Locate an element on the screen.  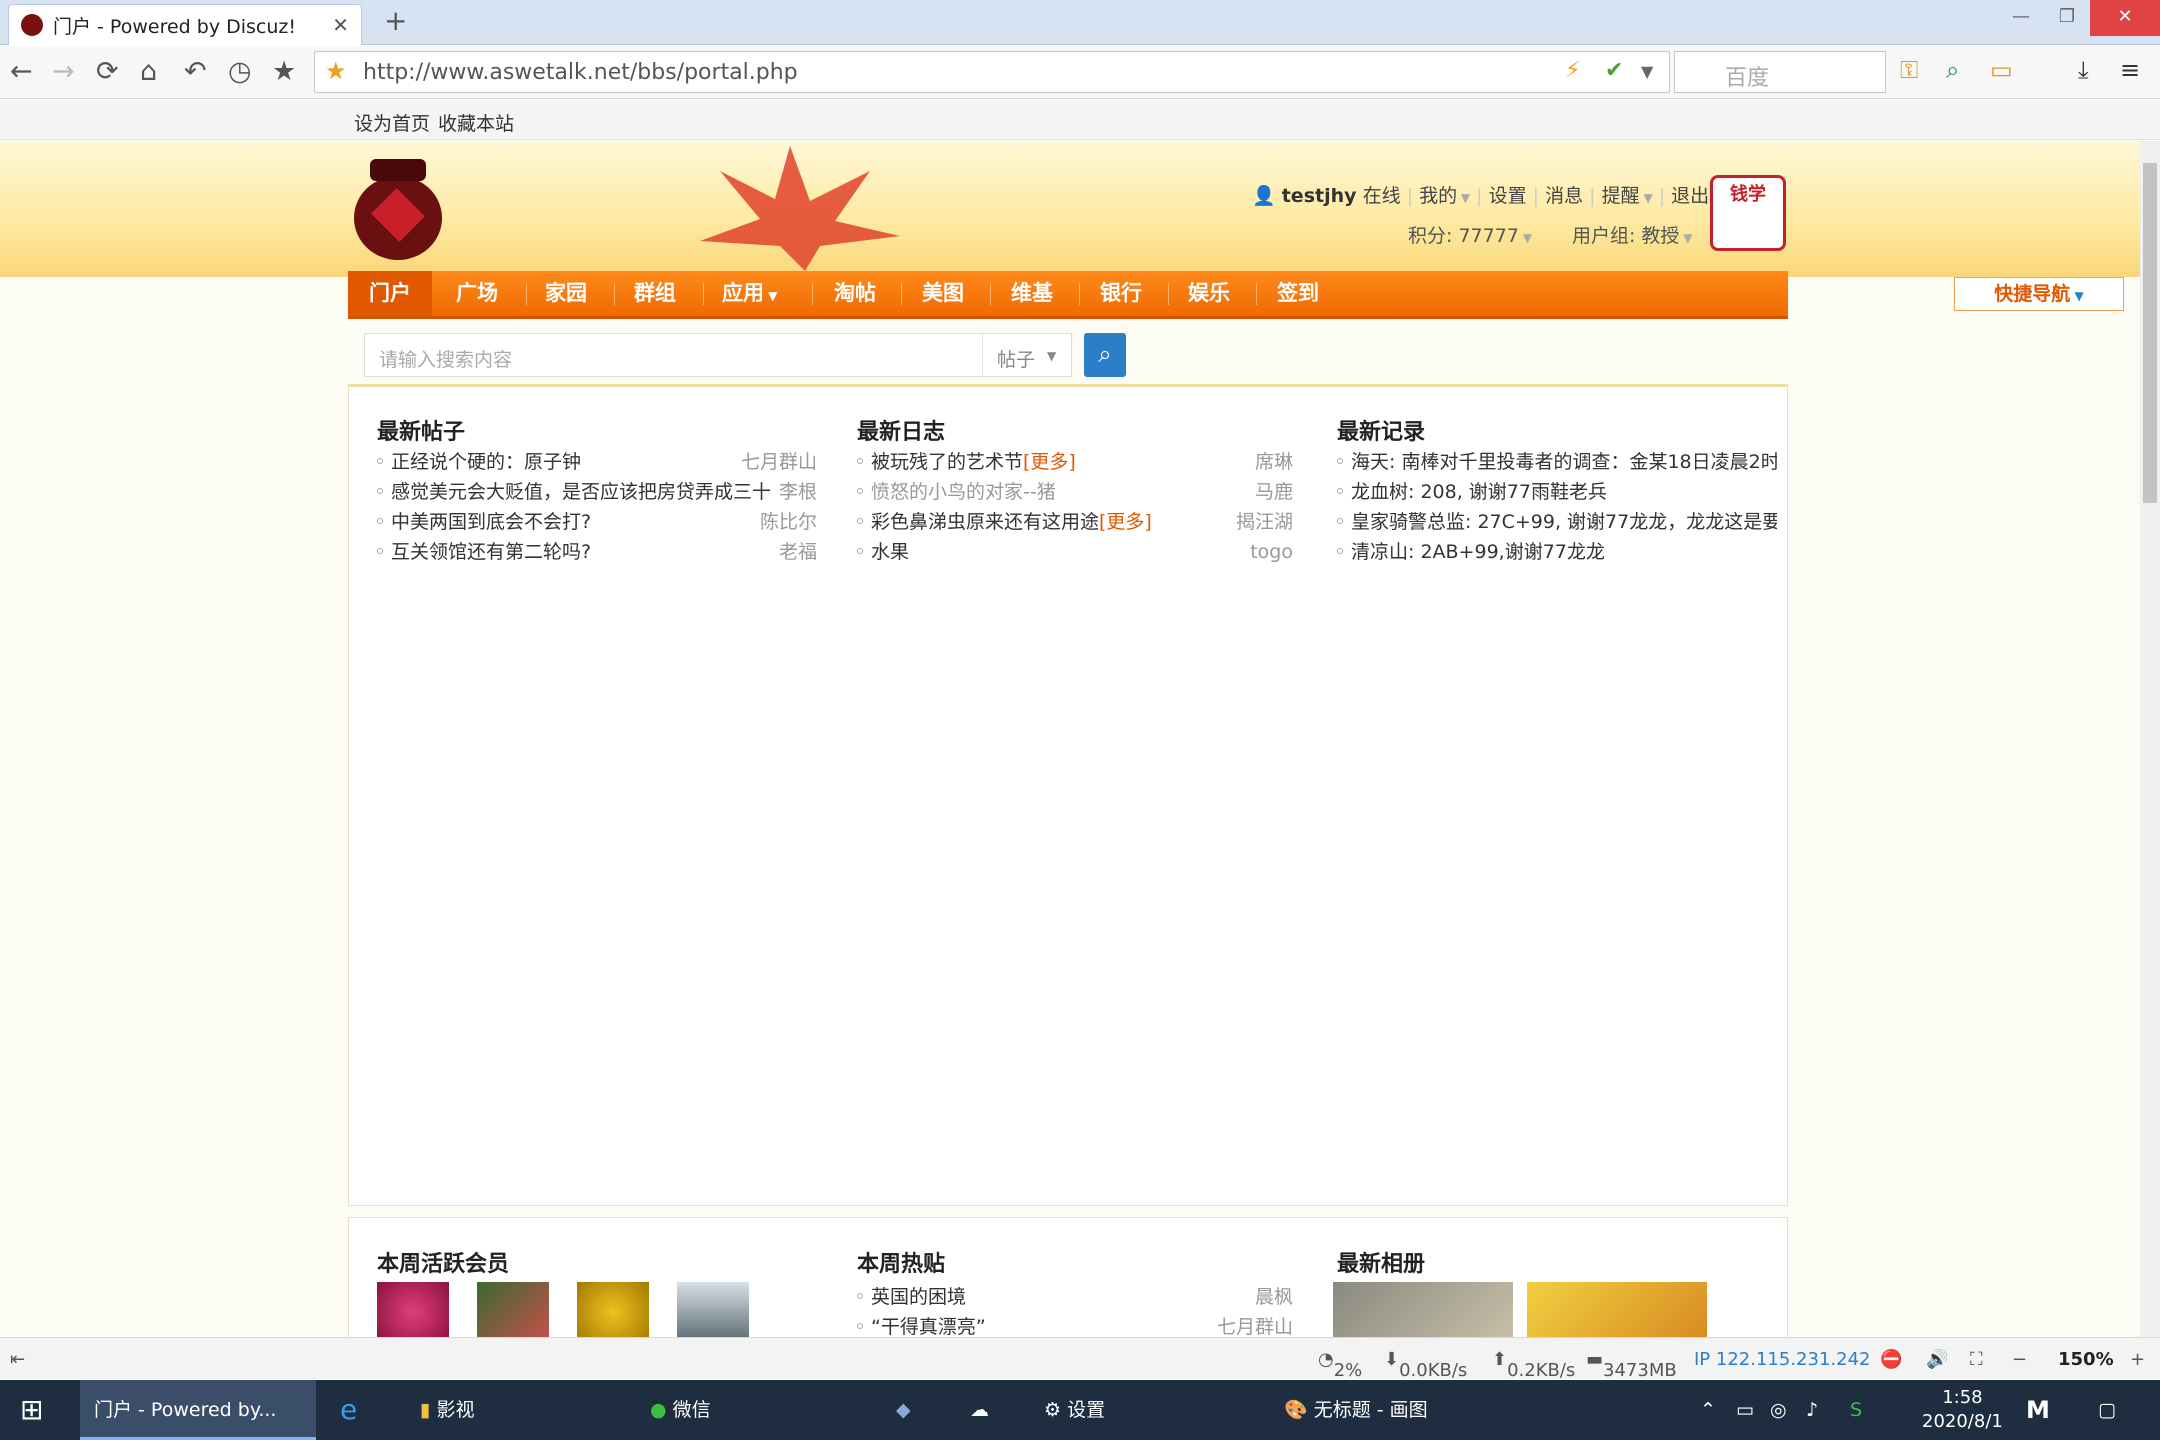
list-item: 感觉美元会大贬值，是否应该把房贷弄成三十 李根 is located at coordinates (597, 492).